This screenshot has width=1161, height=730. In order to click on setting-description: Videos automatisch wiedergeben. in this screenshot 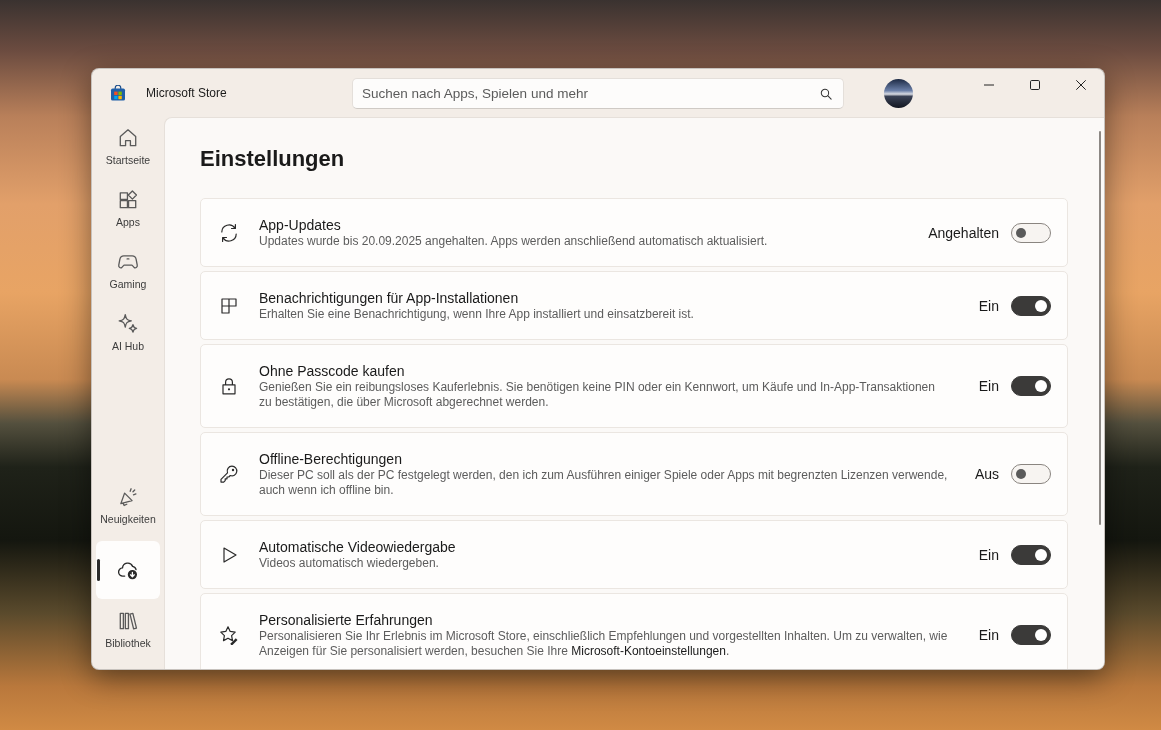, I will do `click(349, 563)`.